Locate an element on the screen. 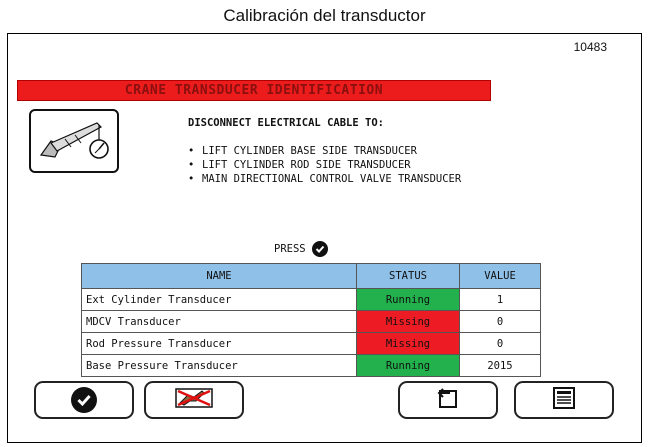 The width and height of the screenshot is (649, 447). table-row: MDCV Transducer Missing 0 is located at coordinates (311, 321).